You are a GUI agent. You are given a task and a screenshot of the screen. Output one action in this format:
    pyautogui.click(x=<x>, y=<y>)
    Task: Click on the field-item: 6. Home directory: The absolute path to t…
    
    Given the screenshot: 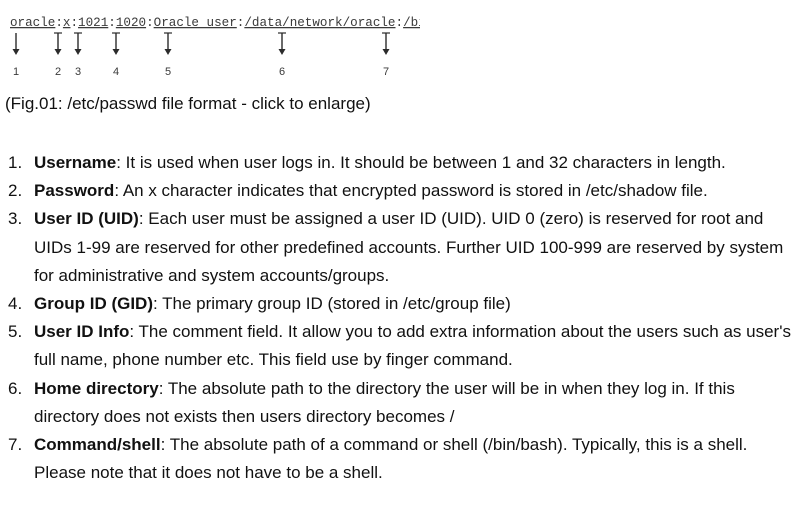 What is the action you would take?
    pyautogui.click(x=398, y=403)
    